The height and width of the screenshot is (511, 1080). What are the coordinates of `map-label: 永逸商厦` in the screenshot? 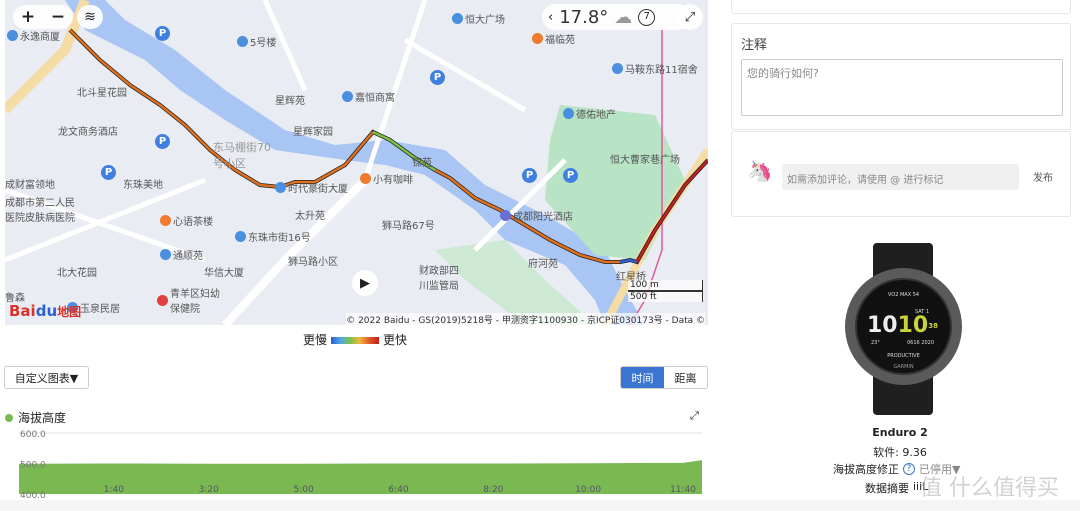 It's located at (33, 35).